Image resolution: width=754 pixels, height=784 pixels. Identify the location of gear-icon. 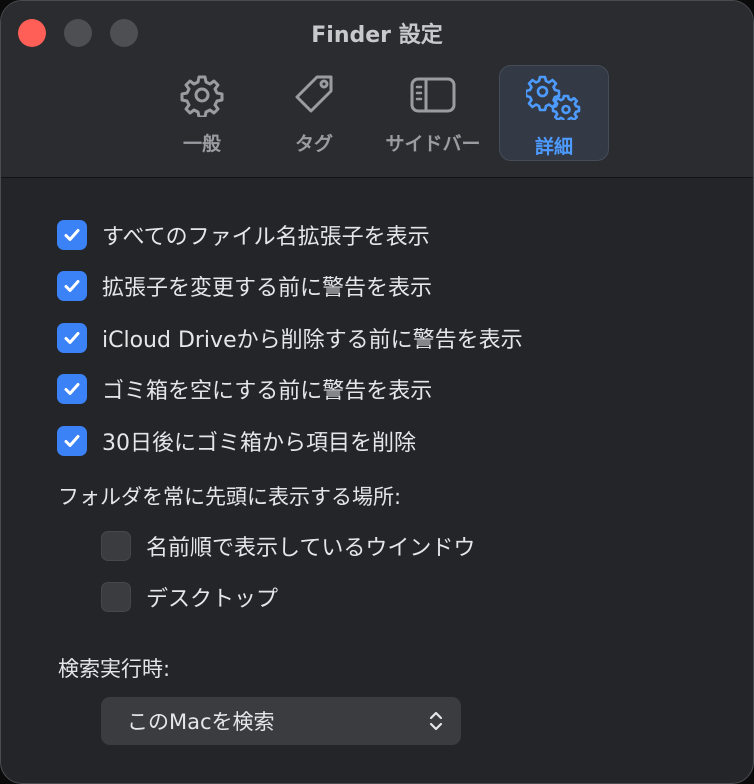
(202, 93).